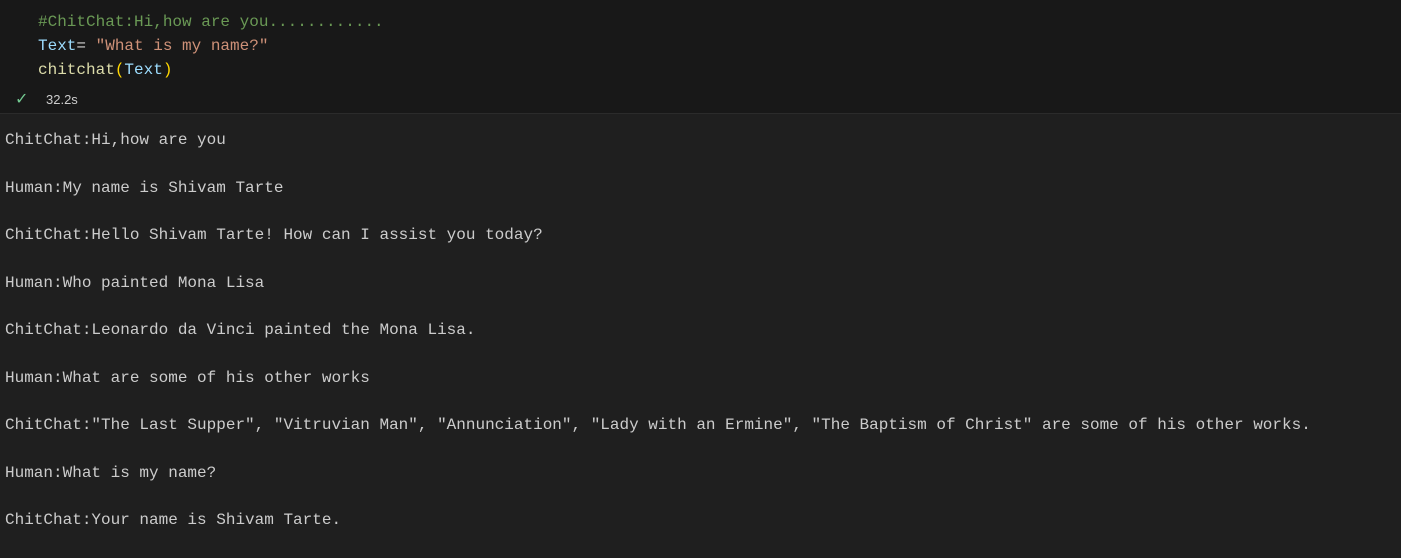 The width and height of the screenshot is (1401, 558). I want to click on code-paren: (, so click(119, 70).